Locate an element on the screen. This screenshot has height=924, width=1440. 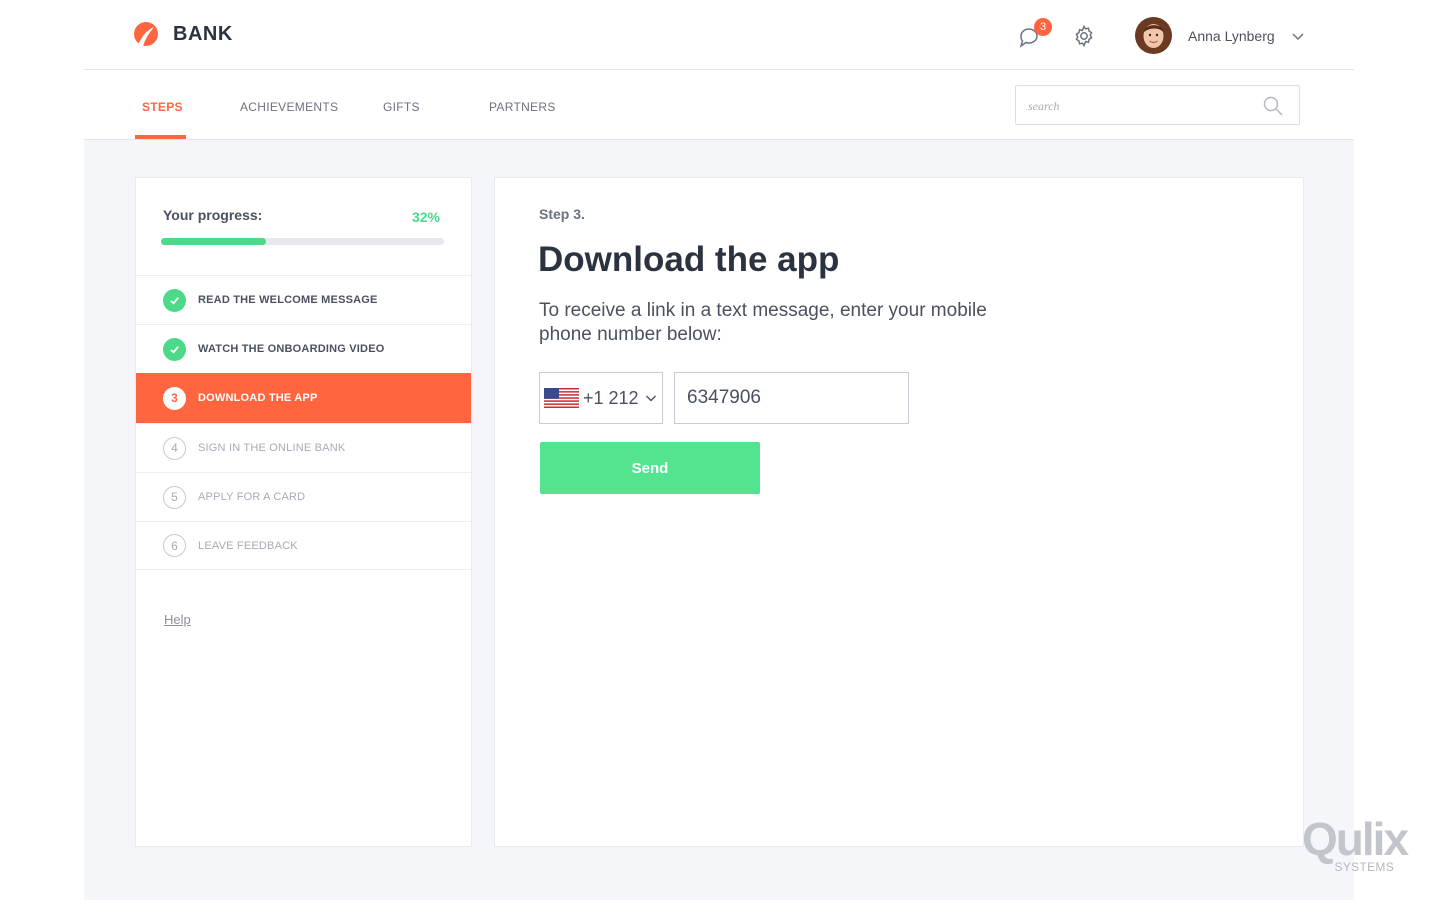
step-number-badge: 5 is located at coordinates (174, 497).